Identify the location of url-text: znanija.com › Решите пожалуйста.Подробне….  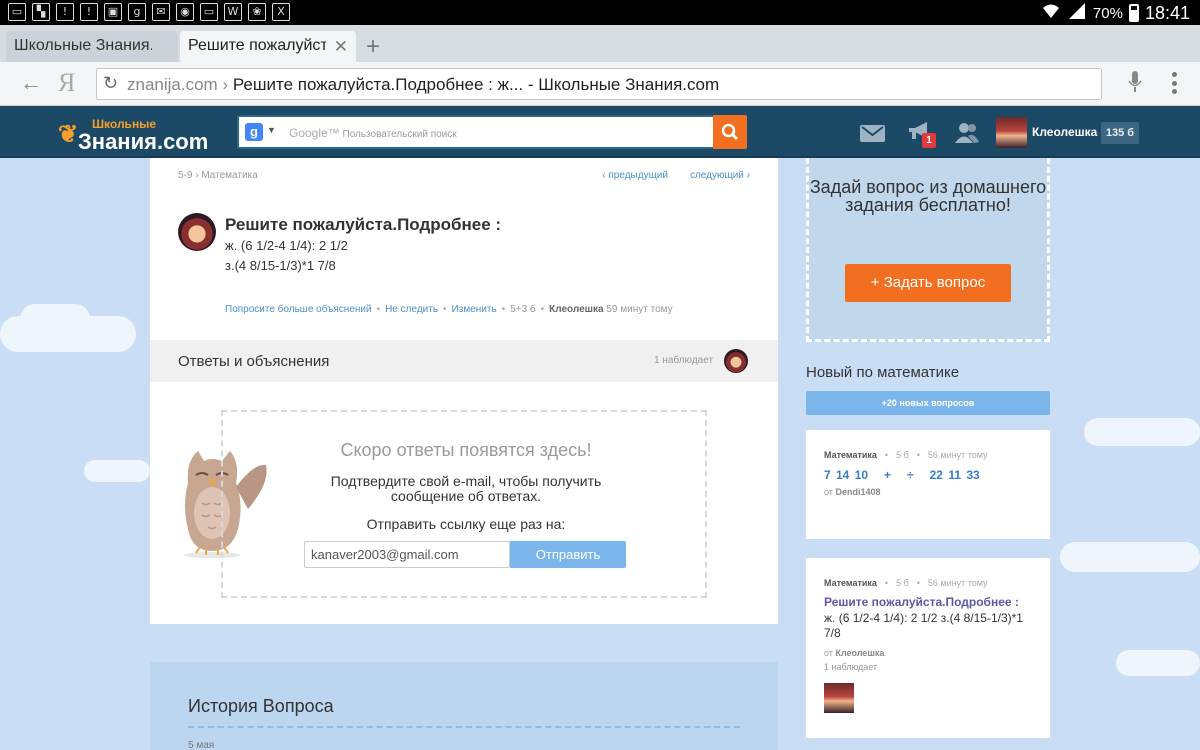
(423, 85).